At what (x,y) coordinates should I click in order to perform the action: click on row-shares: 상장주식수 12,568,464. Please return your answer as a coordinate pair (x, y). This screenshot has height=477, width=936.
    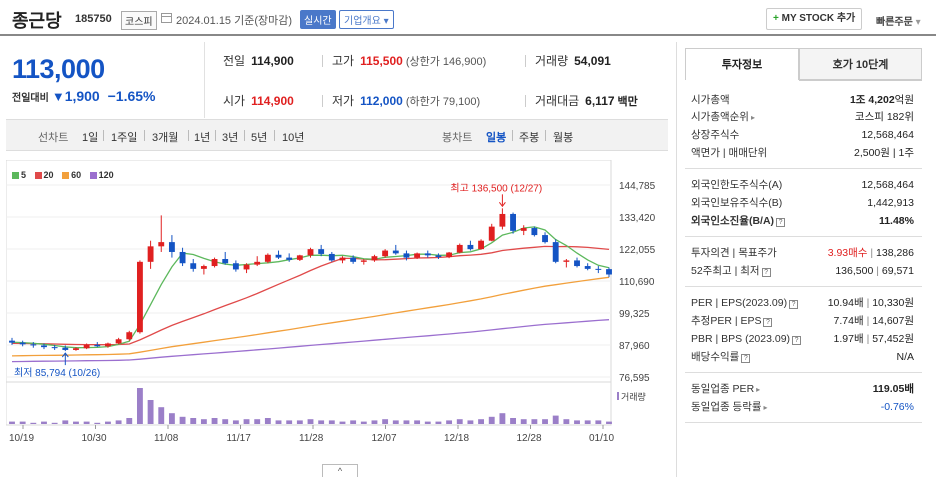
    Looking at the image, I should click on (802, 135).